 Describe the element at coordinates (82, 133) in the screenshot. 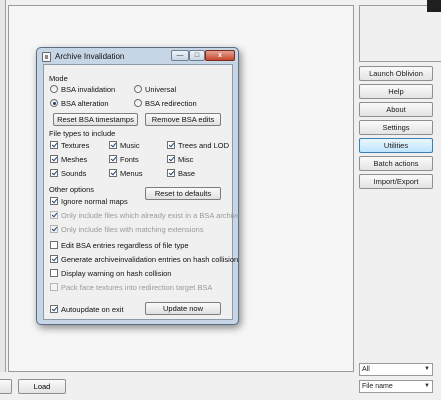

I see `file-types-group-label: File types to include` at that location.